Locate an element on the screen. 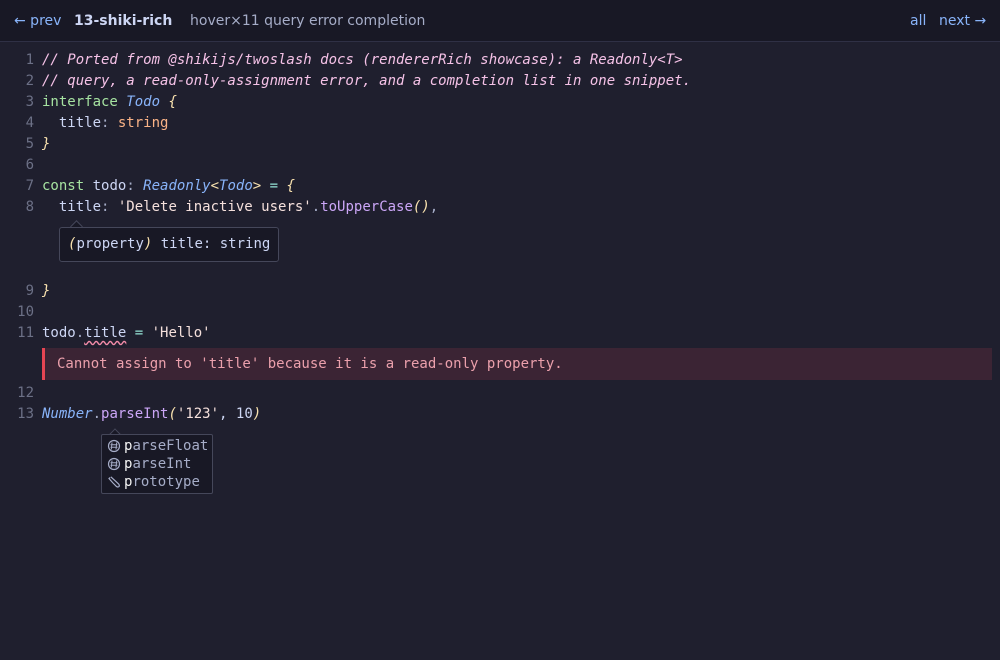  line-content: title: string is located at coordinates (105, 123).